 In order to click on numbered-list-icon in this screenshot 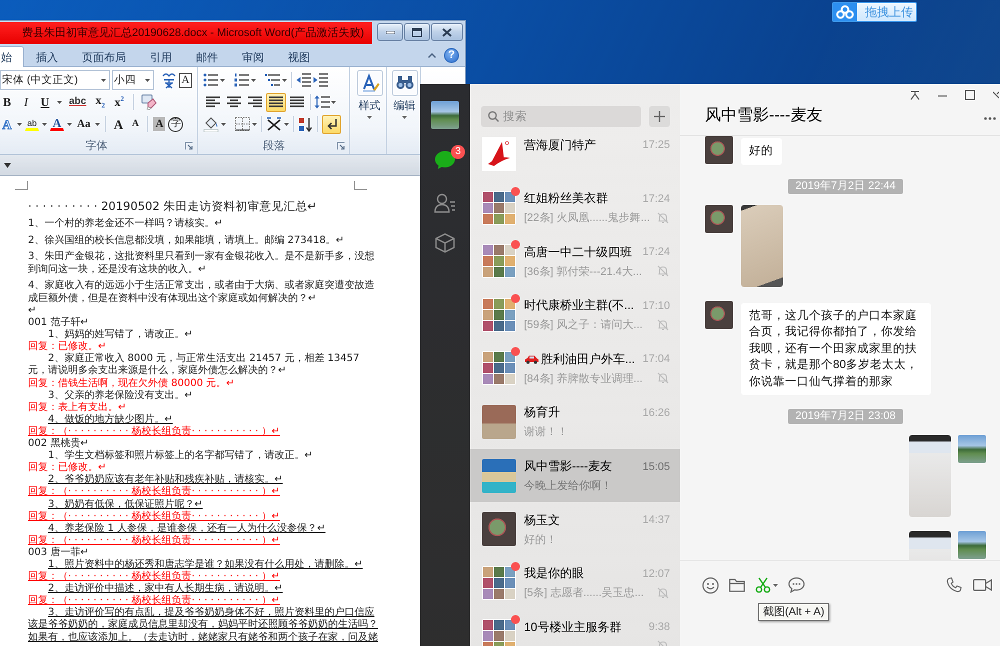, I will do `click(241, 80)`.